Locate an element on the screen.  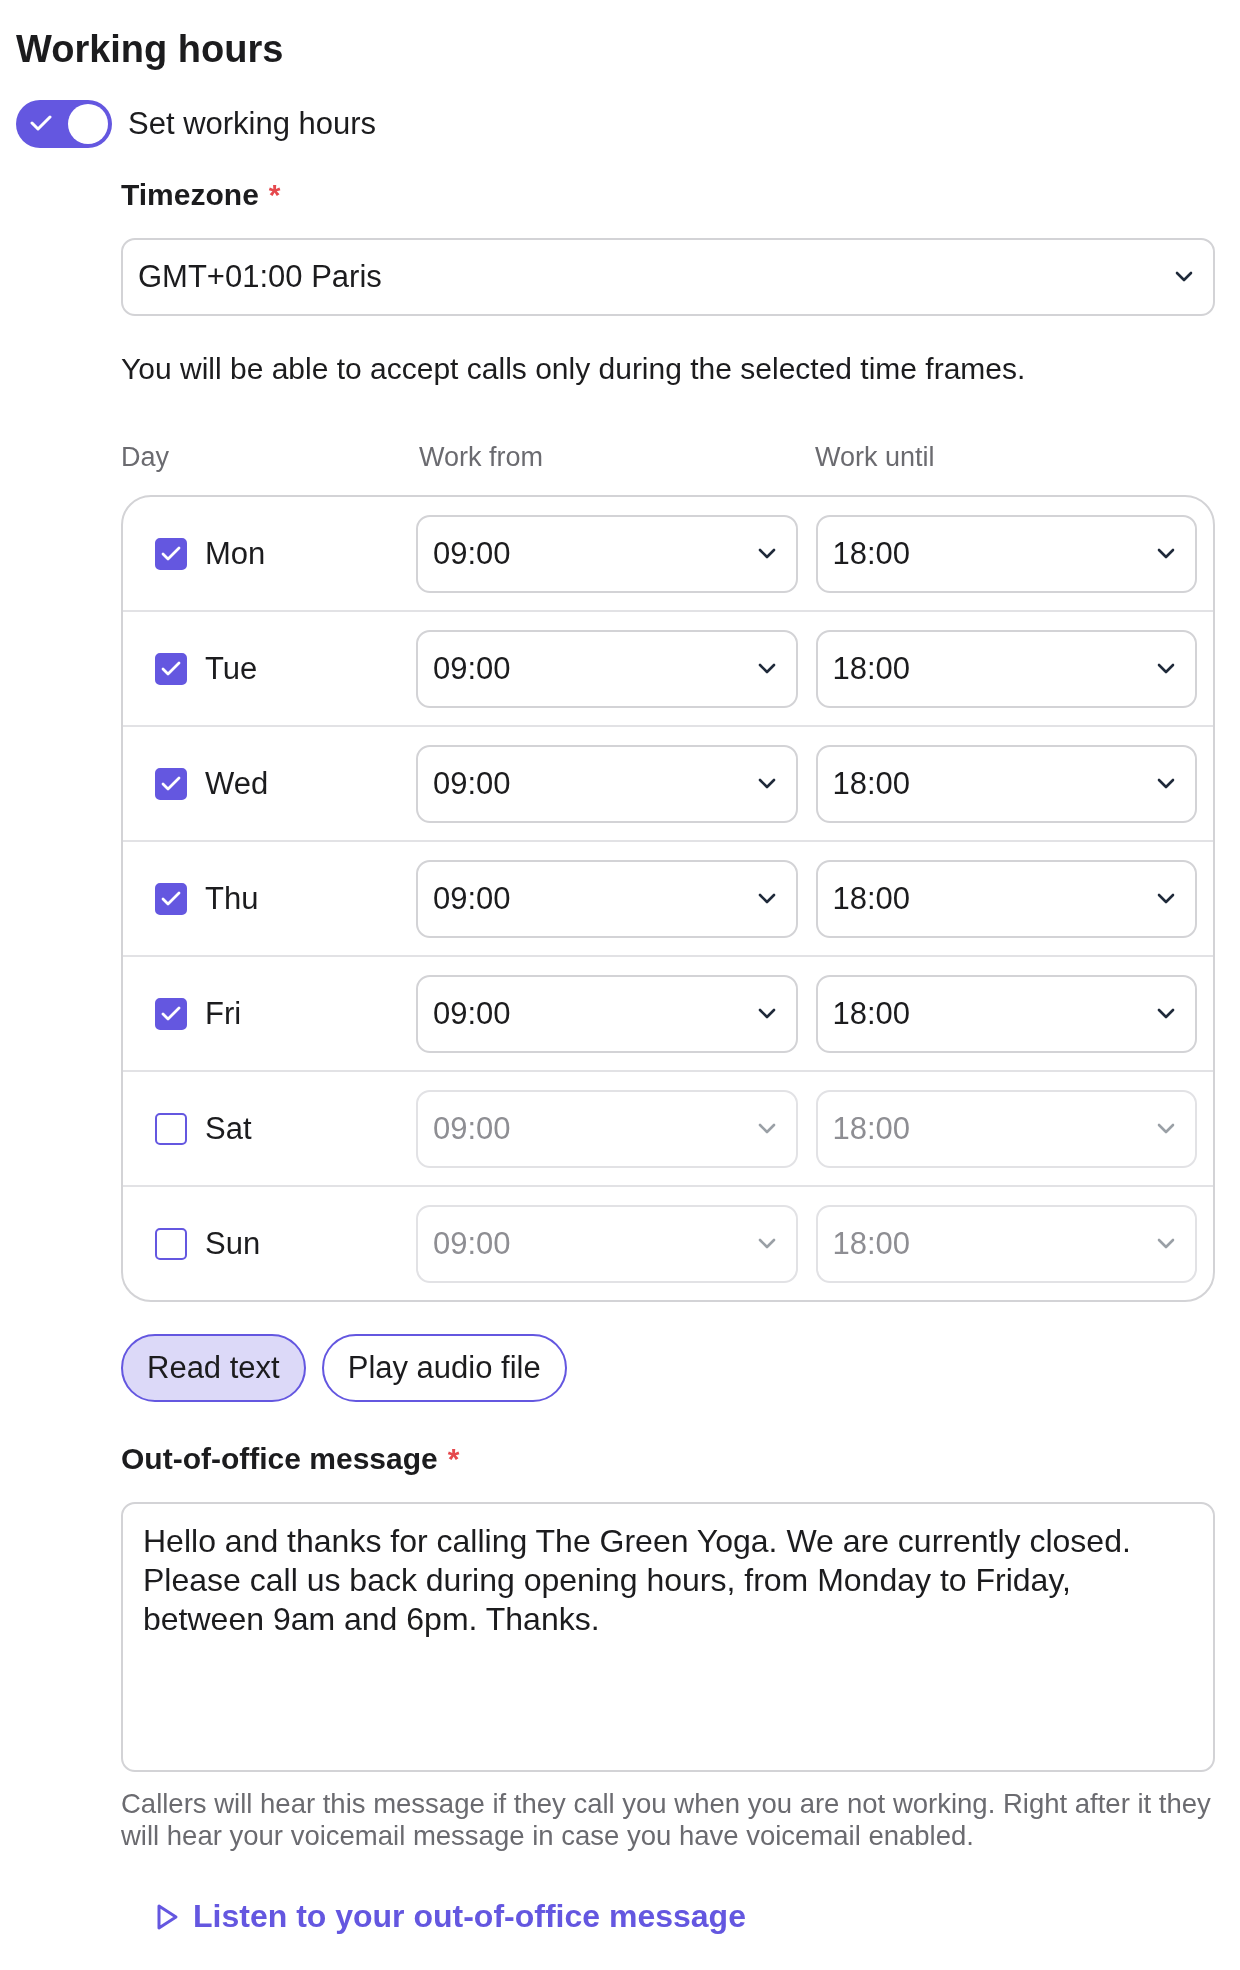
description-text: You will be able to accept calls only during the selected time frames. is located at coordinates (574, 369).